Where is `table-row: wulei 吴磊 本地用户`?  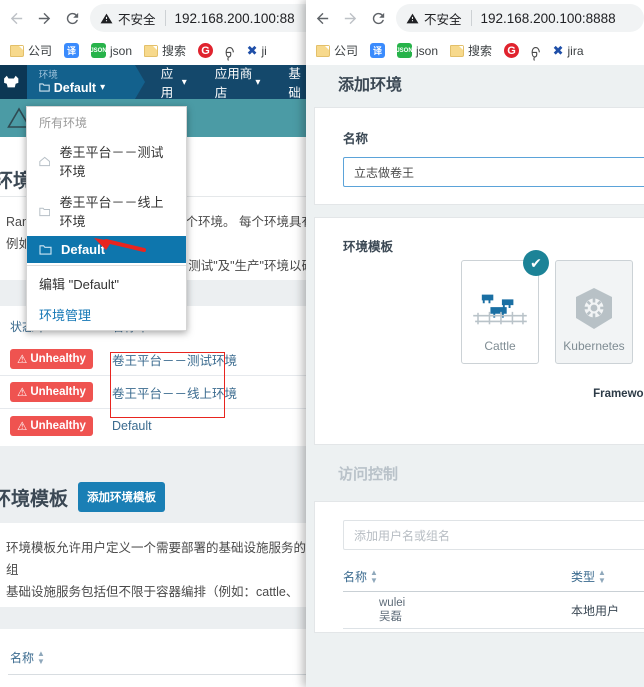 table-row: wulei 吴磊 本地用户 is located at coordinates (493, 610).